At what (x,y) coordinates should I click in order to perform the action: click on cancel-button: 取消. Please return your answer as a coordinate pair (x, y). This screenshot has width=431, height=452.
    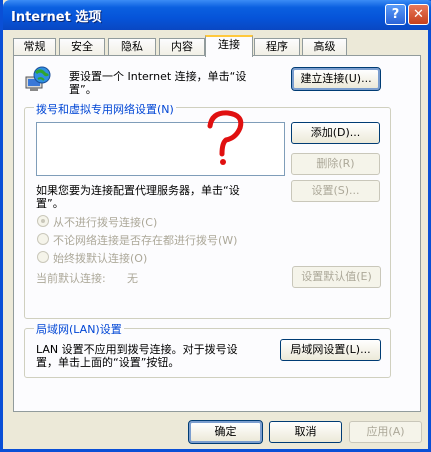
    Looking at the image, I should click on (305, 432).